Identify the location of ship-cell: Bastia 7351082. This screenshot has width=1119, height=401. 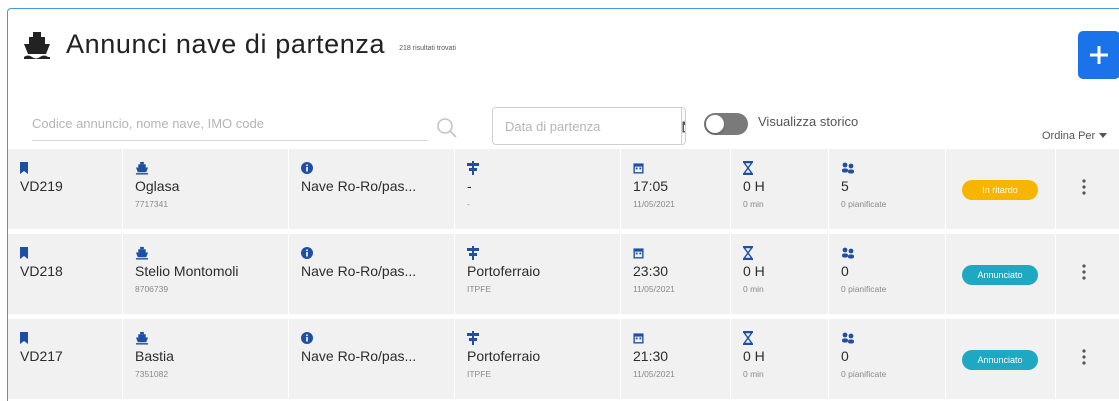
(206, 359).